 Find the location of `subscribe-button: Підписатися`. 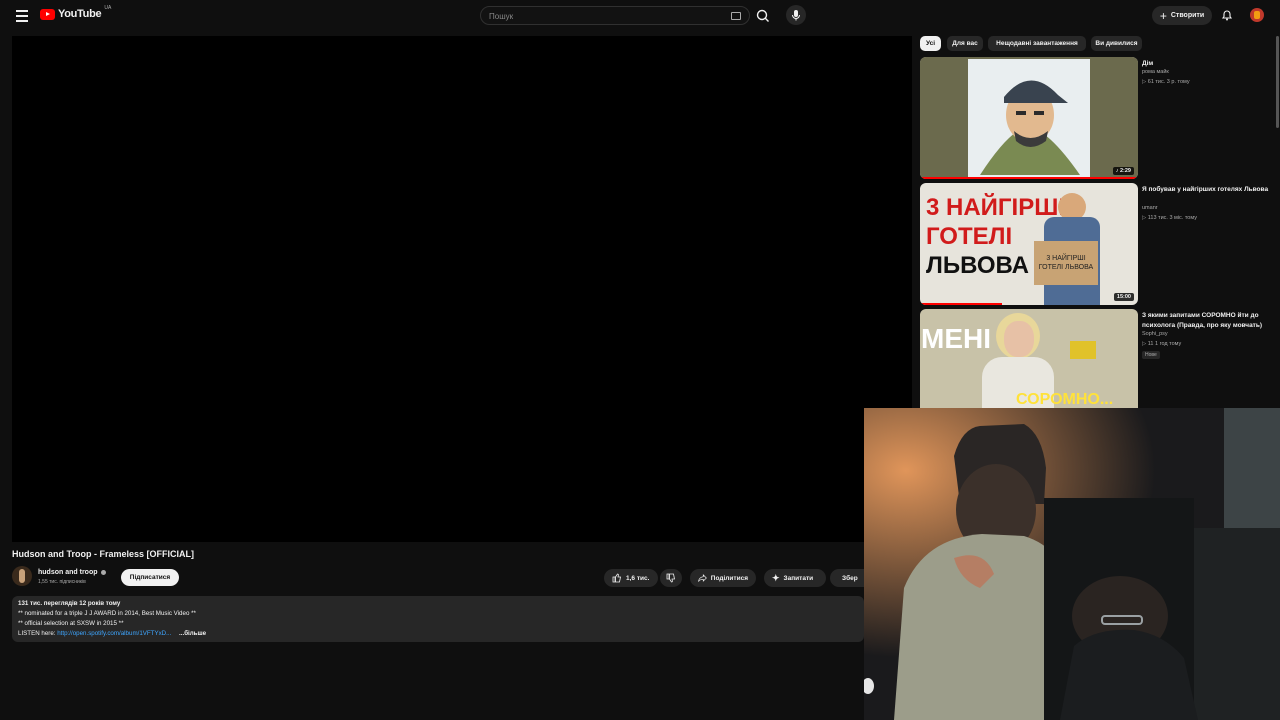

subscribe-button: Підписатися is located at coordinates (150, 577).